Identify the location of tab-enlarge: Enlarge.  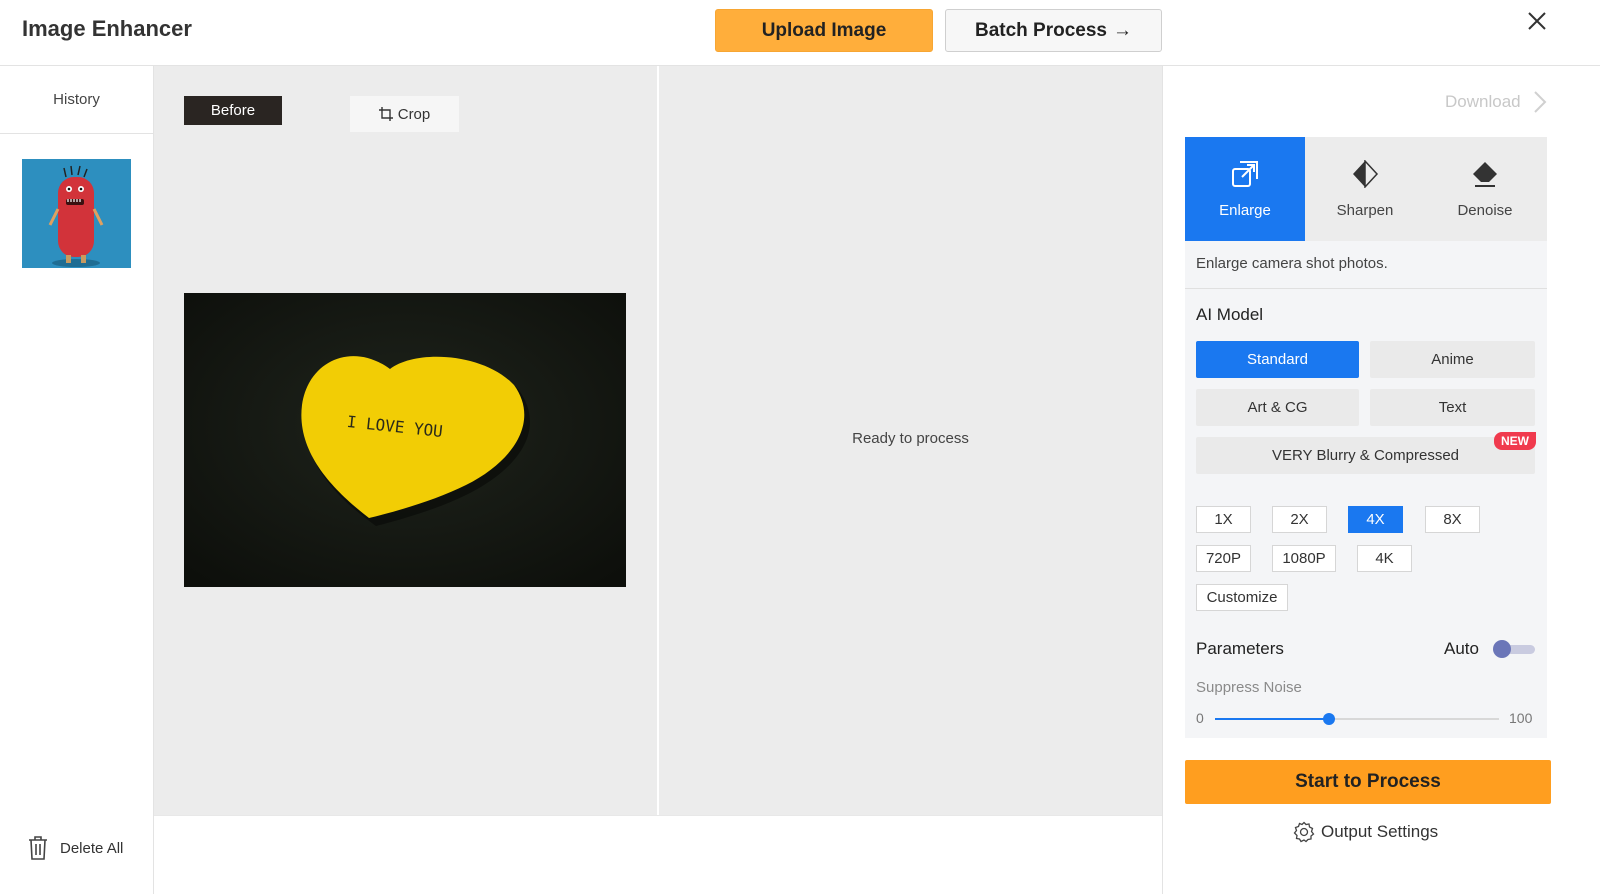
(1245, 189).